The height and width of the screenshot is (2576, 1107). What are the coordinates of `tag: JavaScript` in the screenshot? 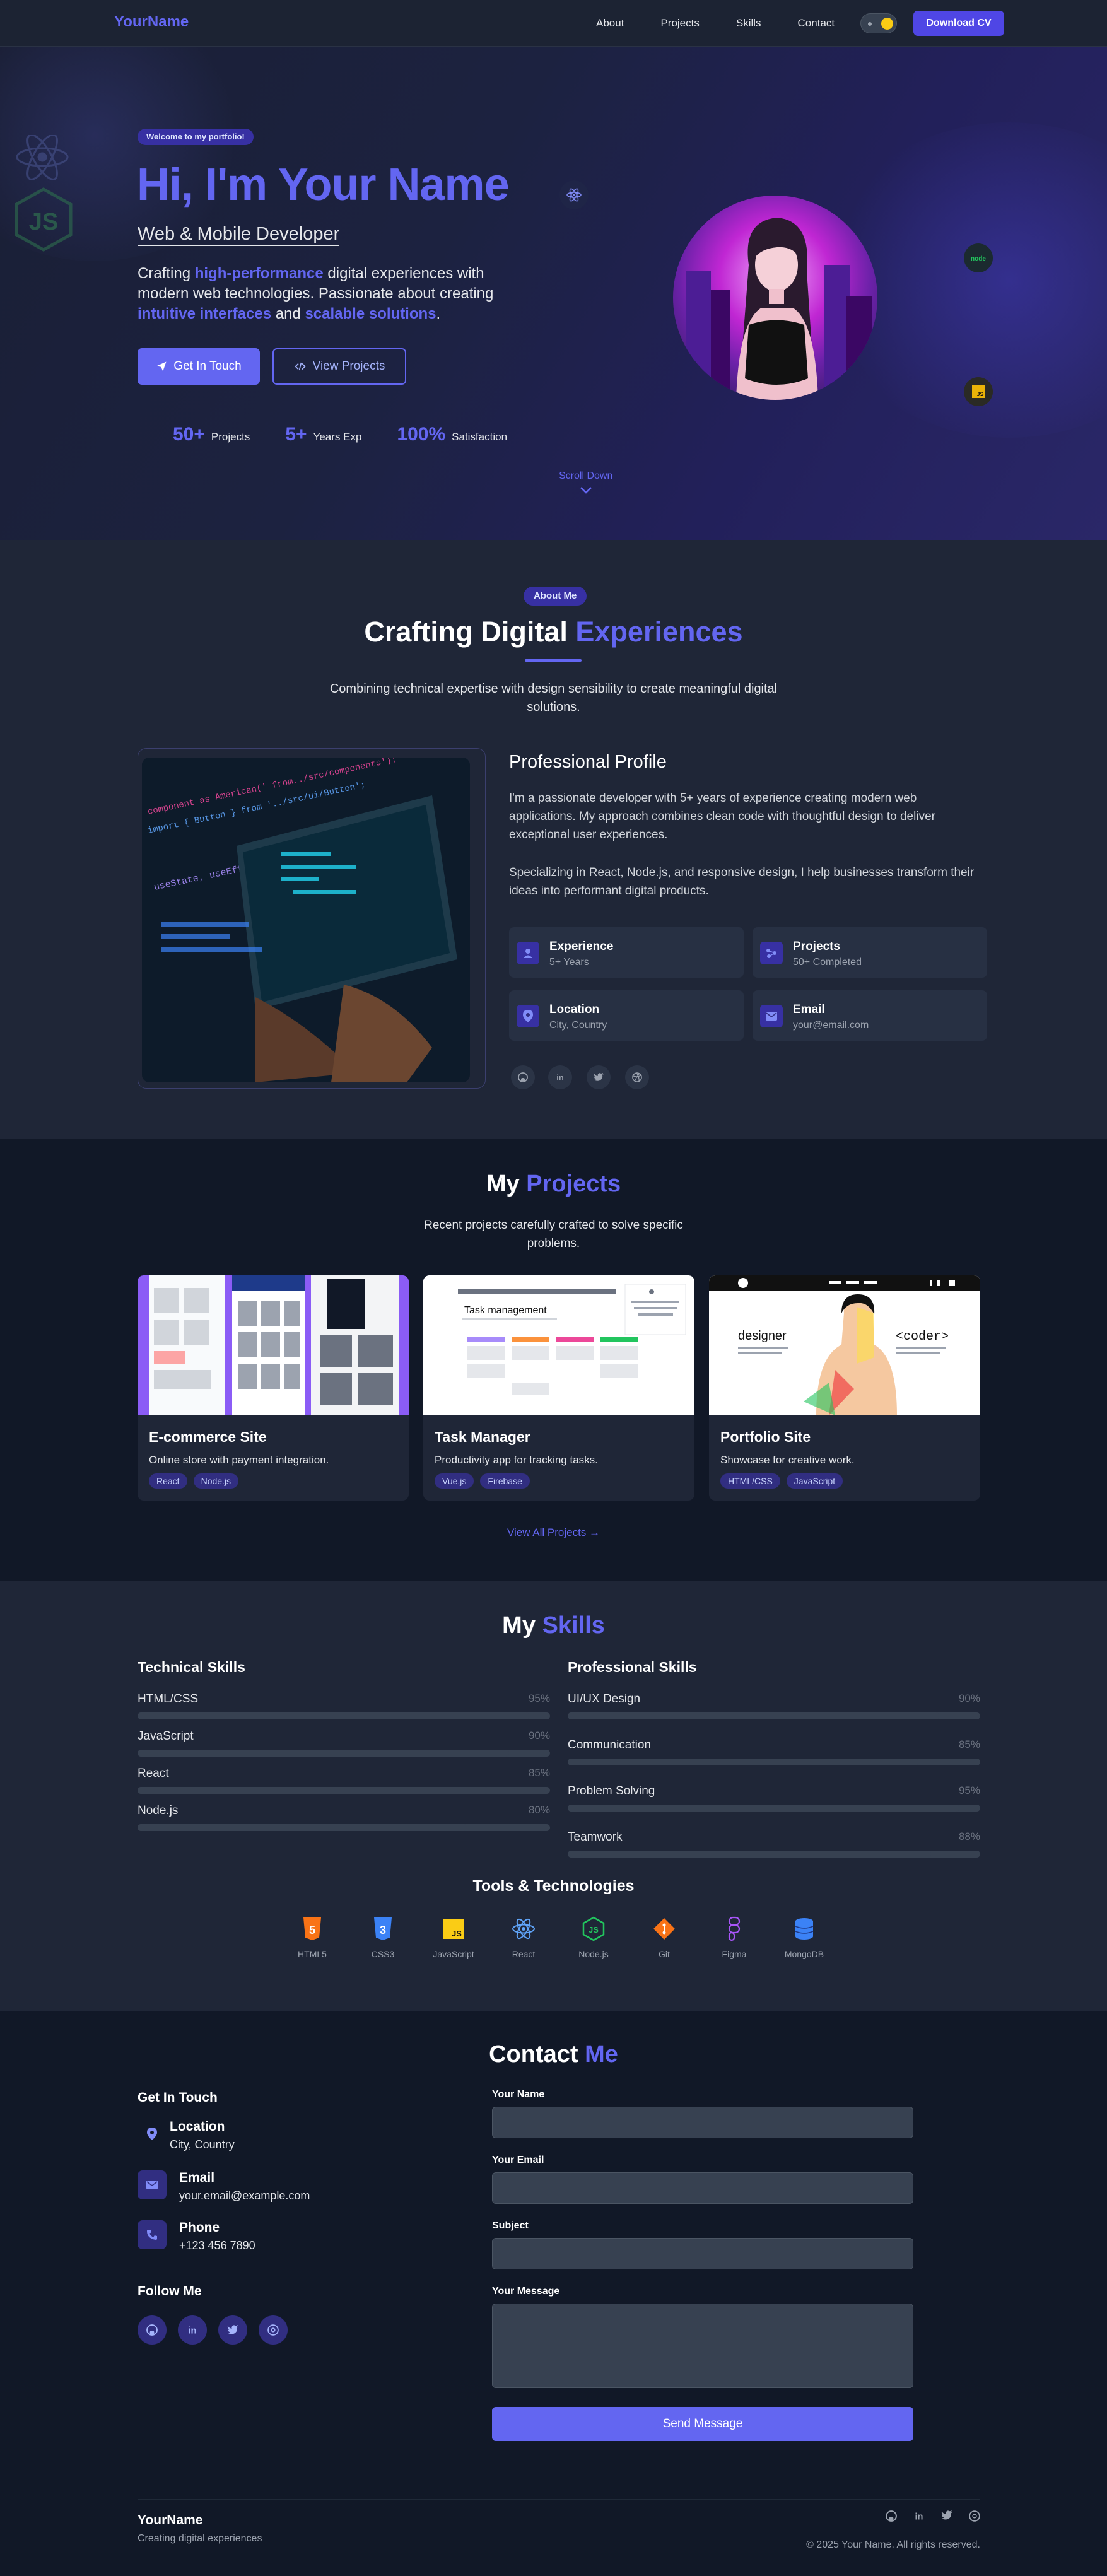 It's located at (814, 1481).